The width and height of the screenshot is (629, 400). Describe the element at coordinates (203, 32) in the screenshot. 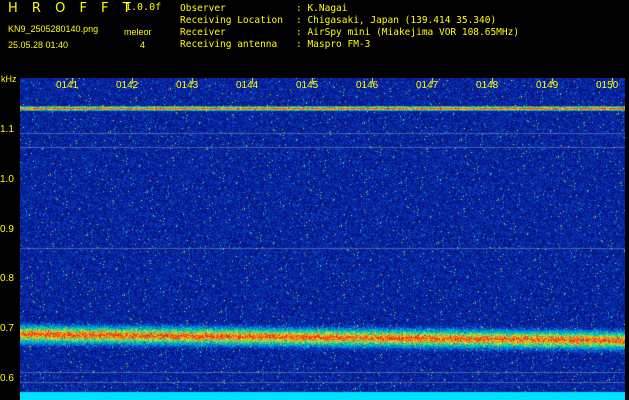

I see `info-key: Receiver` at that location.